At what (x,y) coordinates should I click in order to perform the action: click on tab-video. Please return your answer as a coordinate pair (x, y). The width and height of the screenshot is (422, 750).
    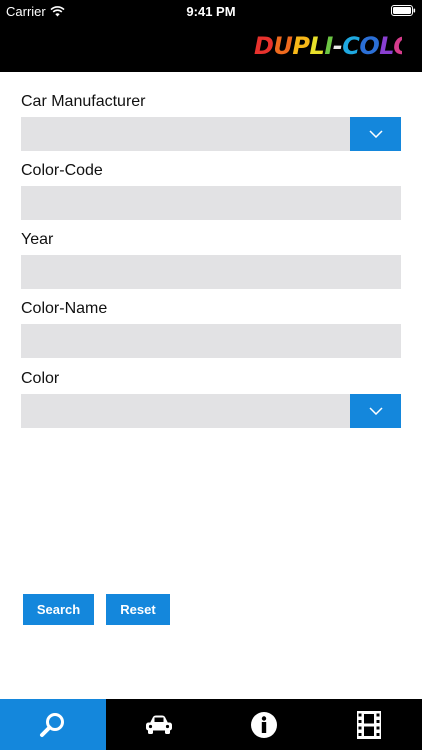
    Looking at the image, I should click on (369, 724).